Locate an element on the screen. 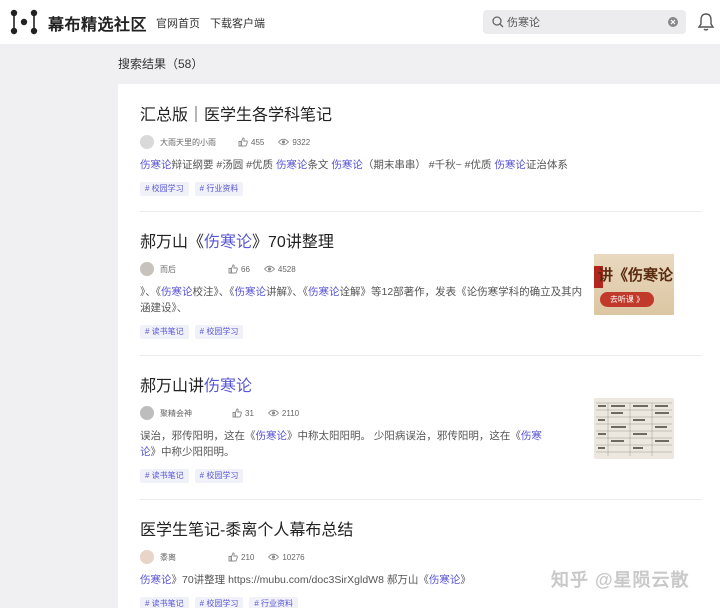 The image size is (720, 608). text-segment: 讲解》、《 is located at coordinates (287, 292).